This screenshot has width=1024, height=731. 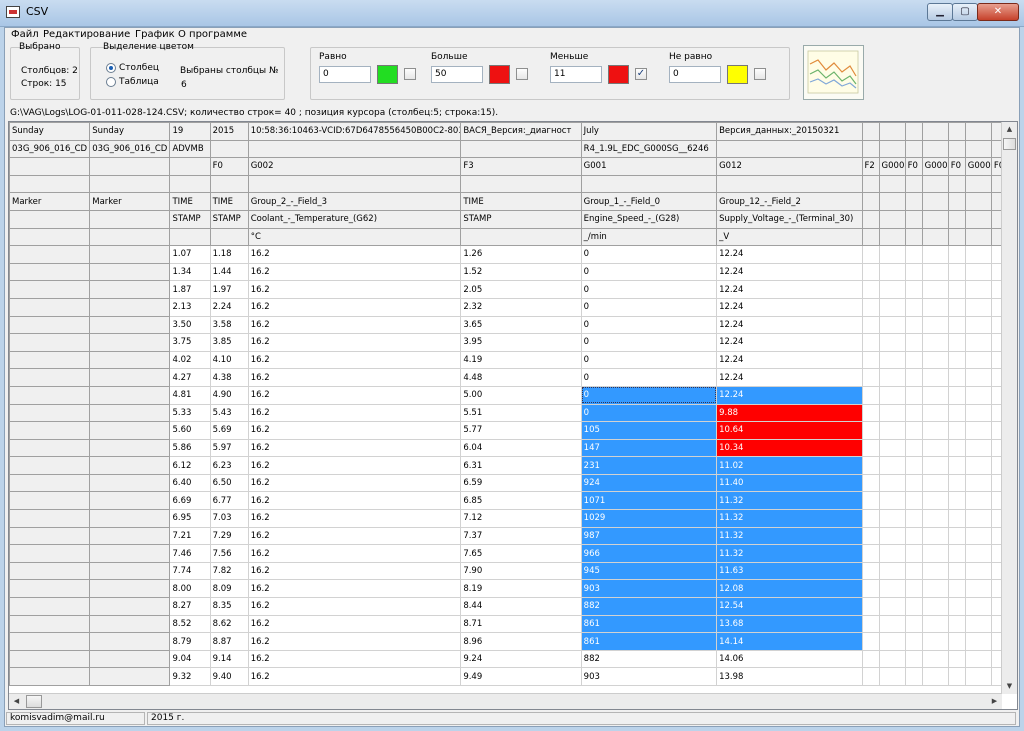 I want to click on data-cell: 903, so click(x=649, y=589).